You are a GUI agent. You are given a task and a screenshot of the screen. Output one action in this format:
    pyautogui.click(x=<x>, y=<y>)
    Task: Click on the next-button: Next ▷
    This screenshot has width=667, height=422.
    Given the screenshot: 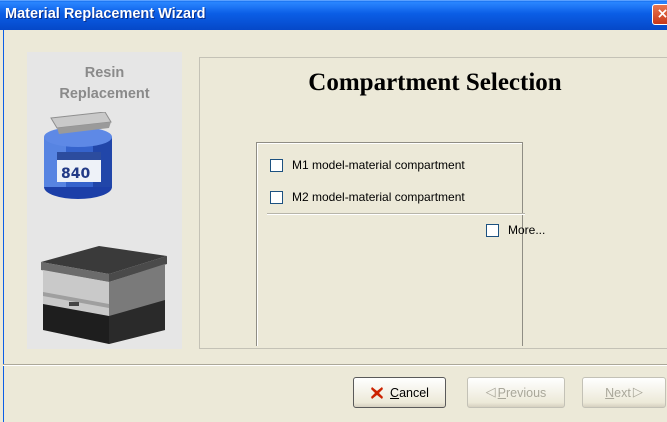 What is the action you would take?
    pyautogui.click(x=624, y=392)
    